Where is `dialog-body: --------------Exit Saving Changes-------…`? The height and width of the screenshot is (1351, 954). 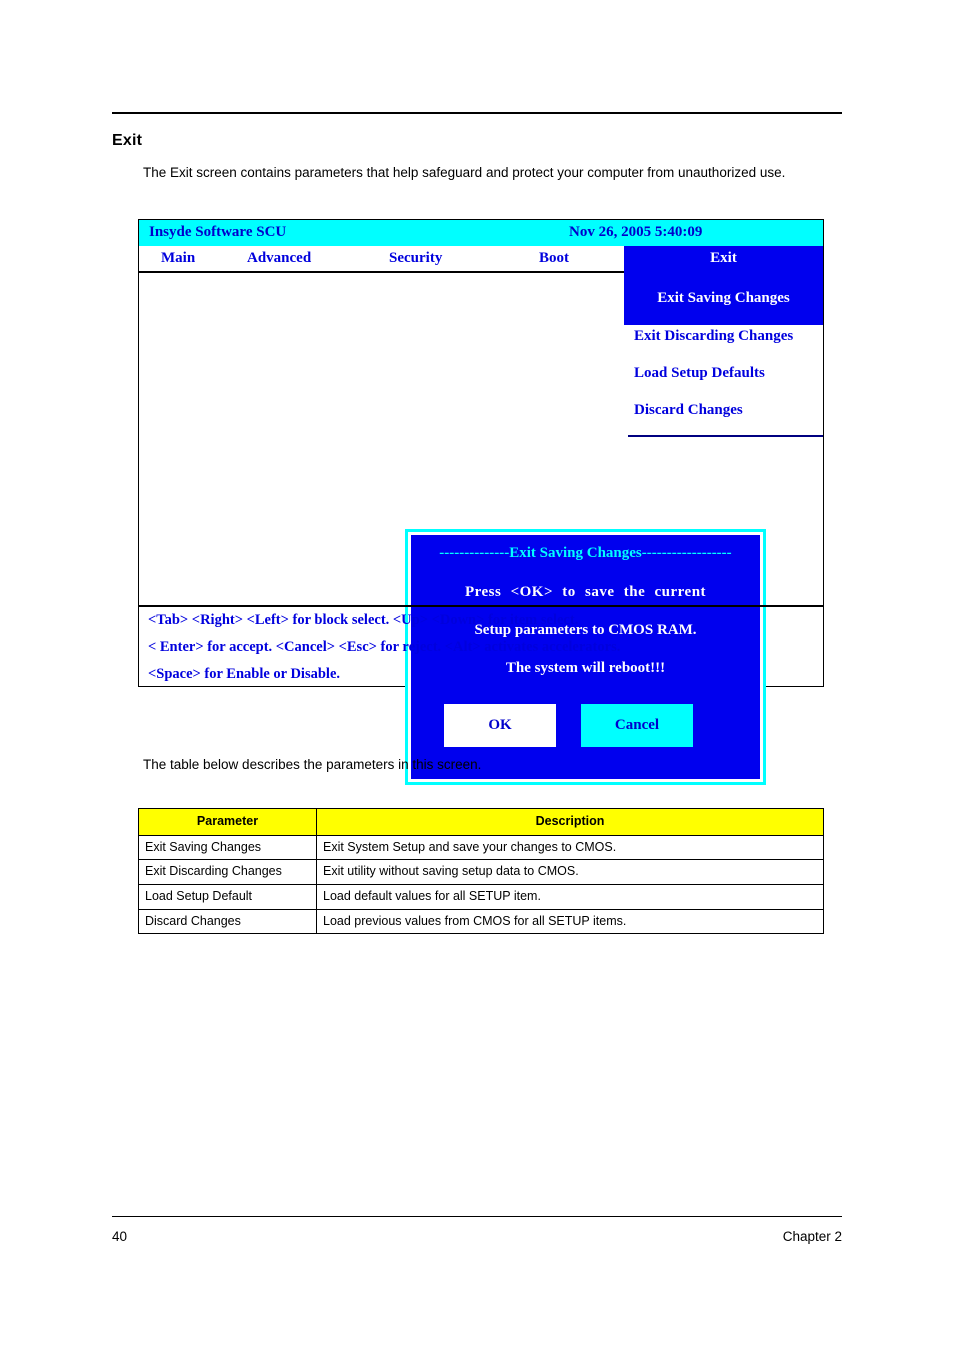 dialog-body: --------------Exit Saving Changes-------… is located at coordinates (585, 657).